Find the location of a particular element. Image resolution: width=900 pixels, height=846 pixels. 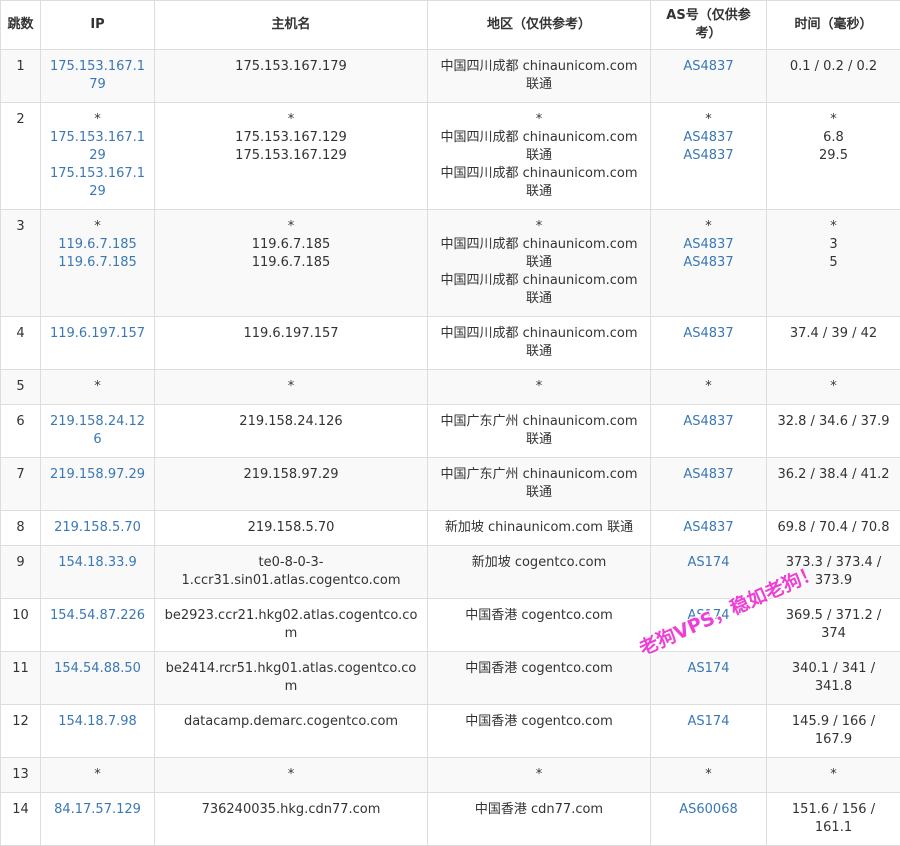

ip-cell: 154.54.88.50 is located at coordinates (98, 678).